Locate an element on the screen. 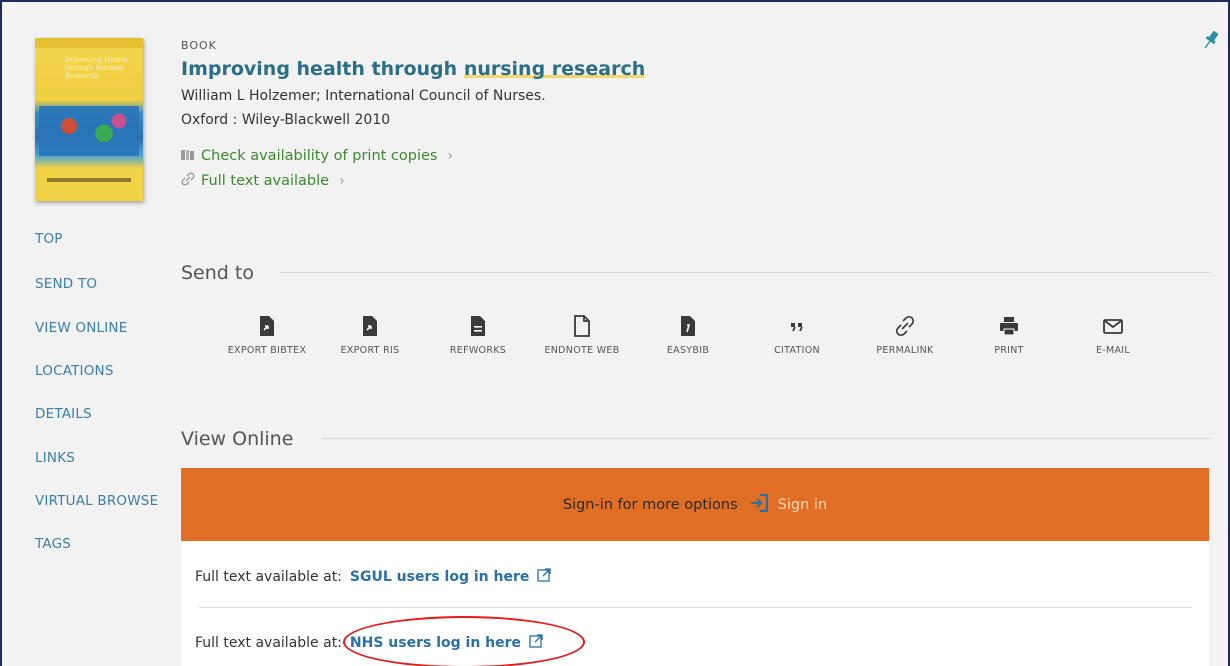  refworks-button: REFWORKS is located at coordinates (478, 335).